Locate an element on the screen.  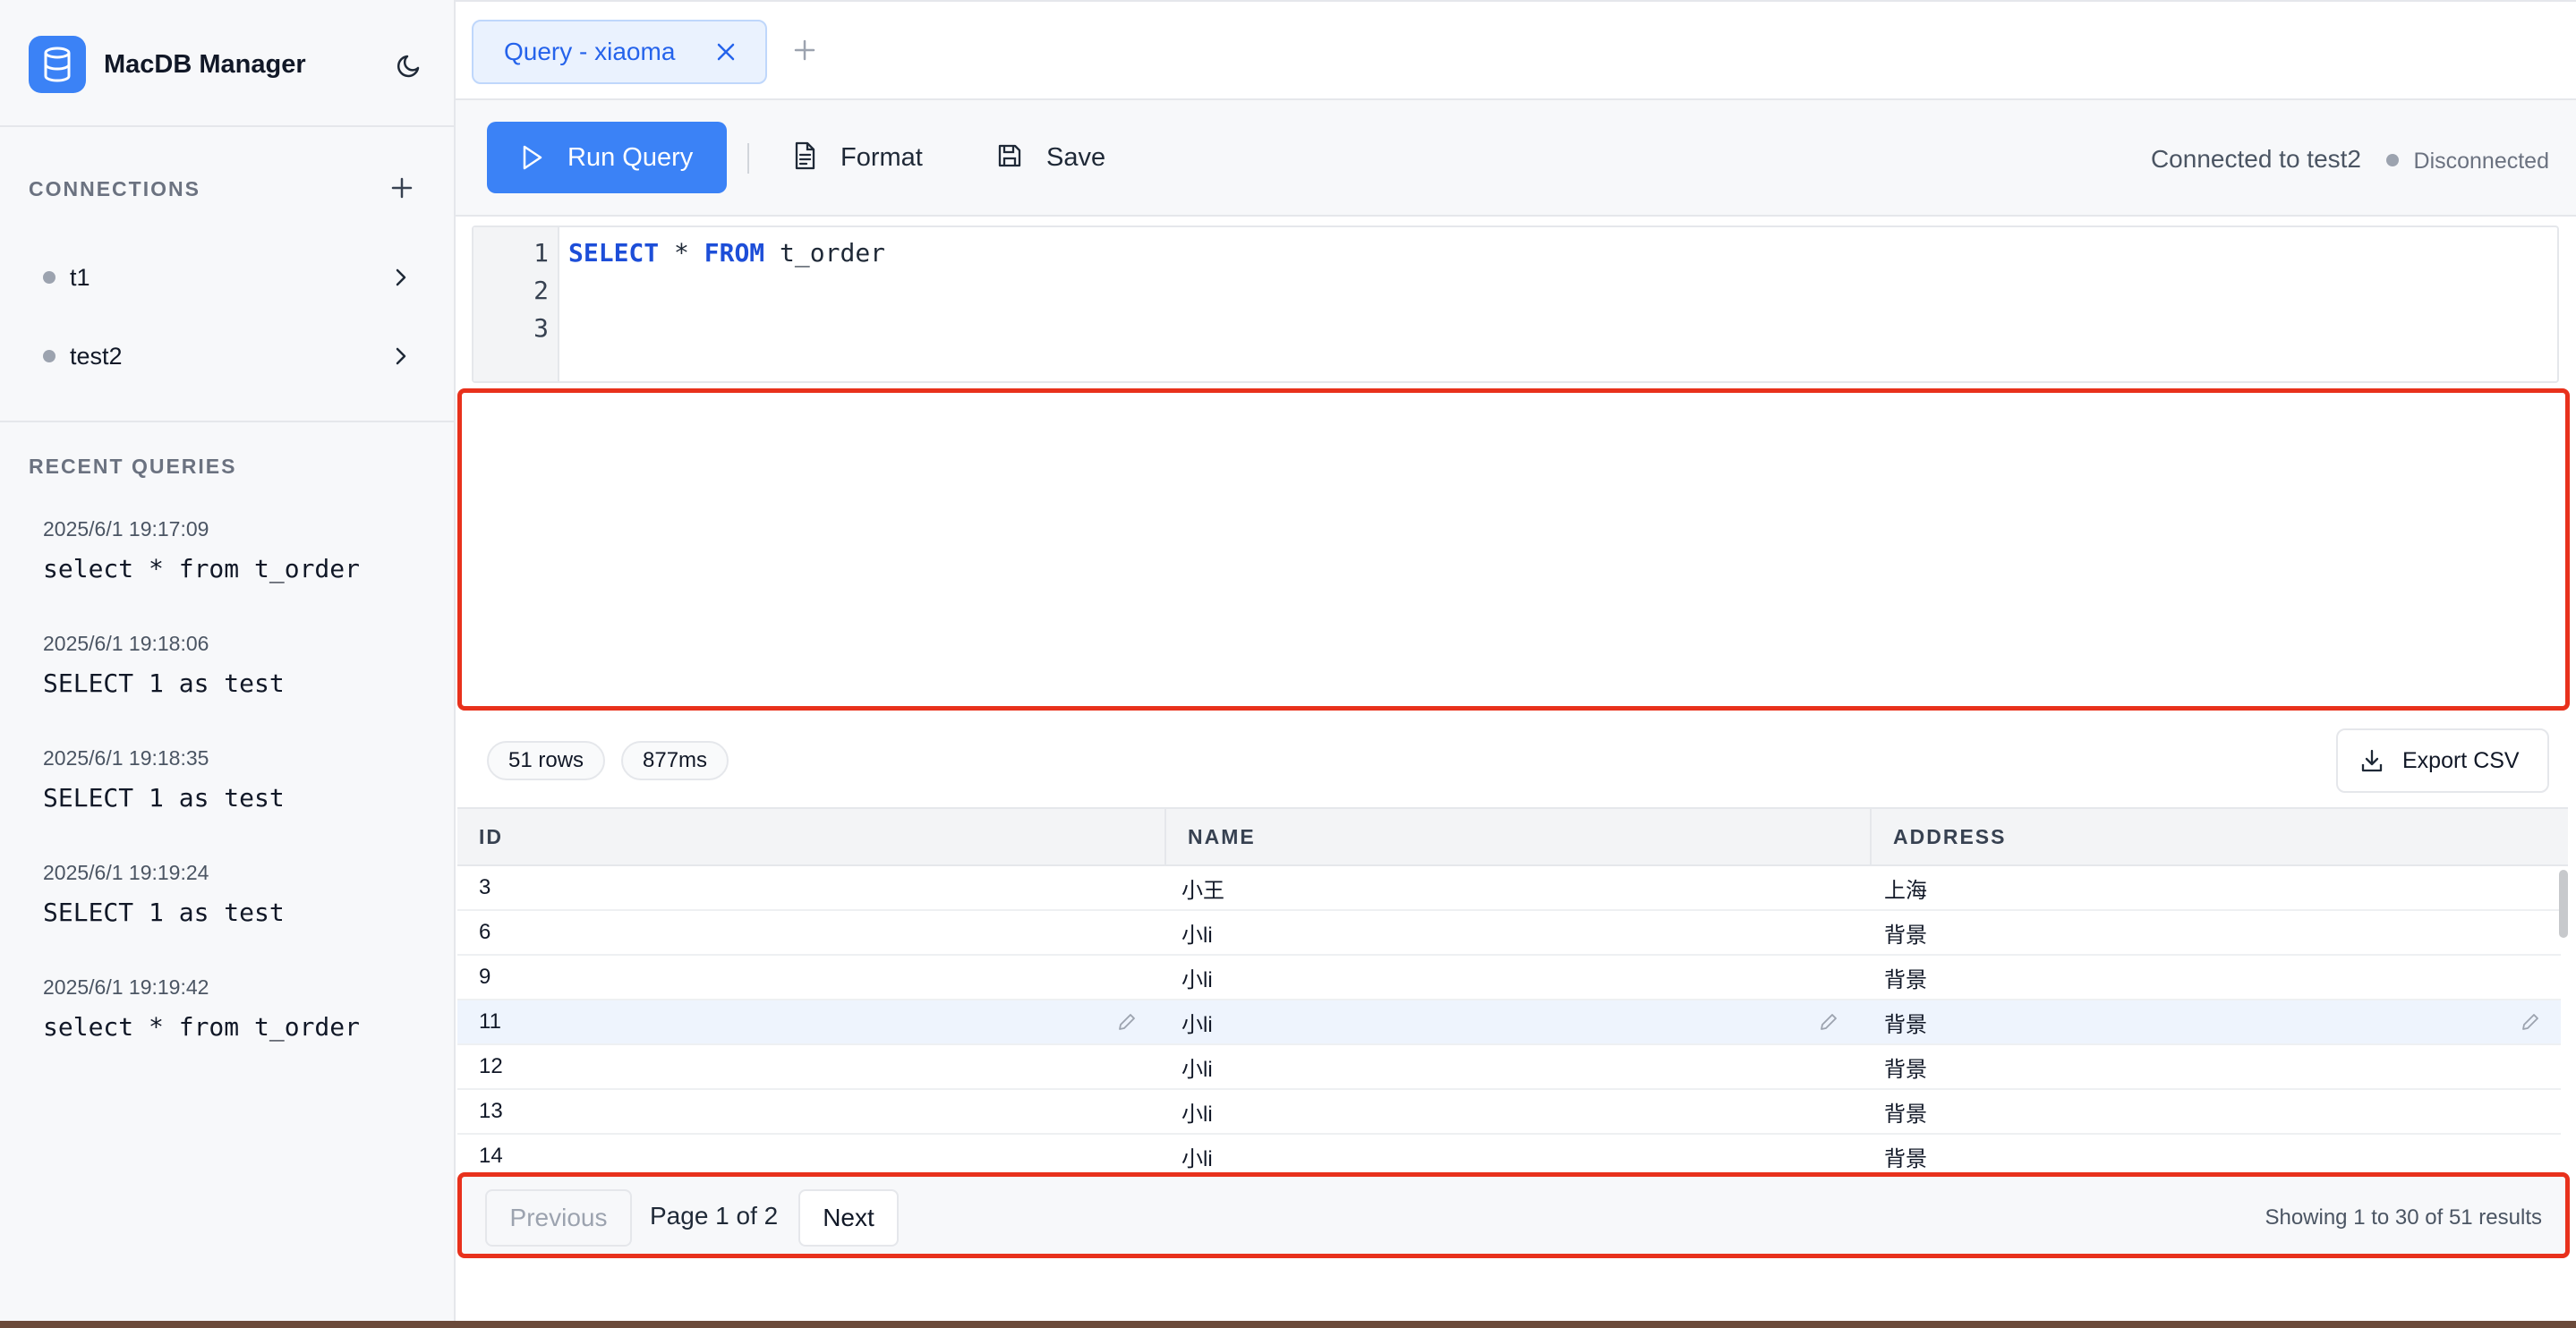
save-icon is located at coordinates (1009, 158).